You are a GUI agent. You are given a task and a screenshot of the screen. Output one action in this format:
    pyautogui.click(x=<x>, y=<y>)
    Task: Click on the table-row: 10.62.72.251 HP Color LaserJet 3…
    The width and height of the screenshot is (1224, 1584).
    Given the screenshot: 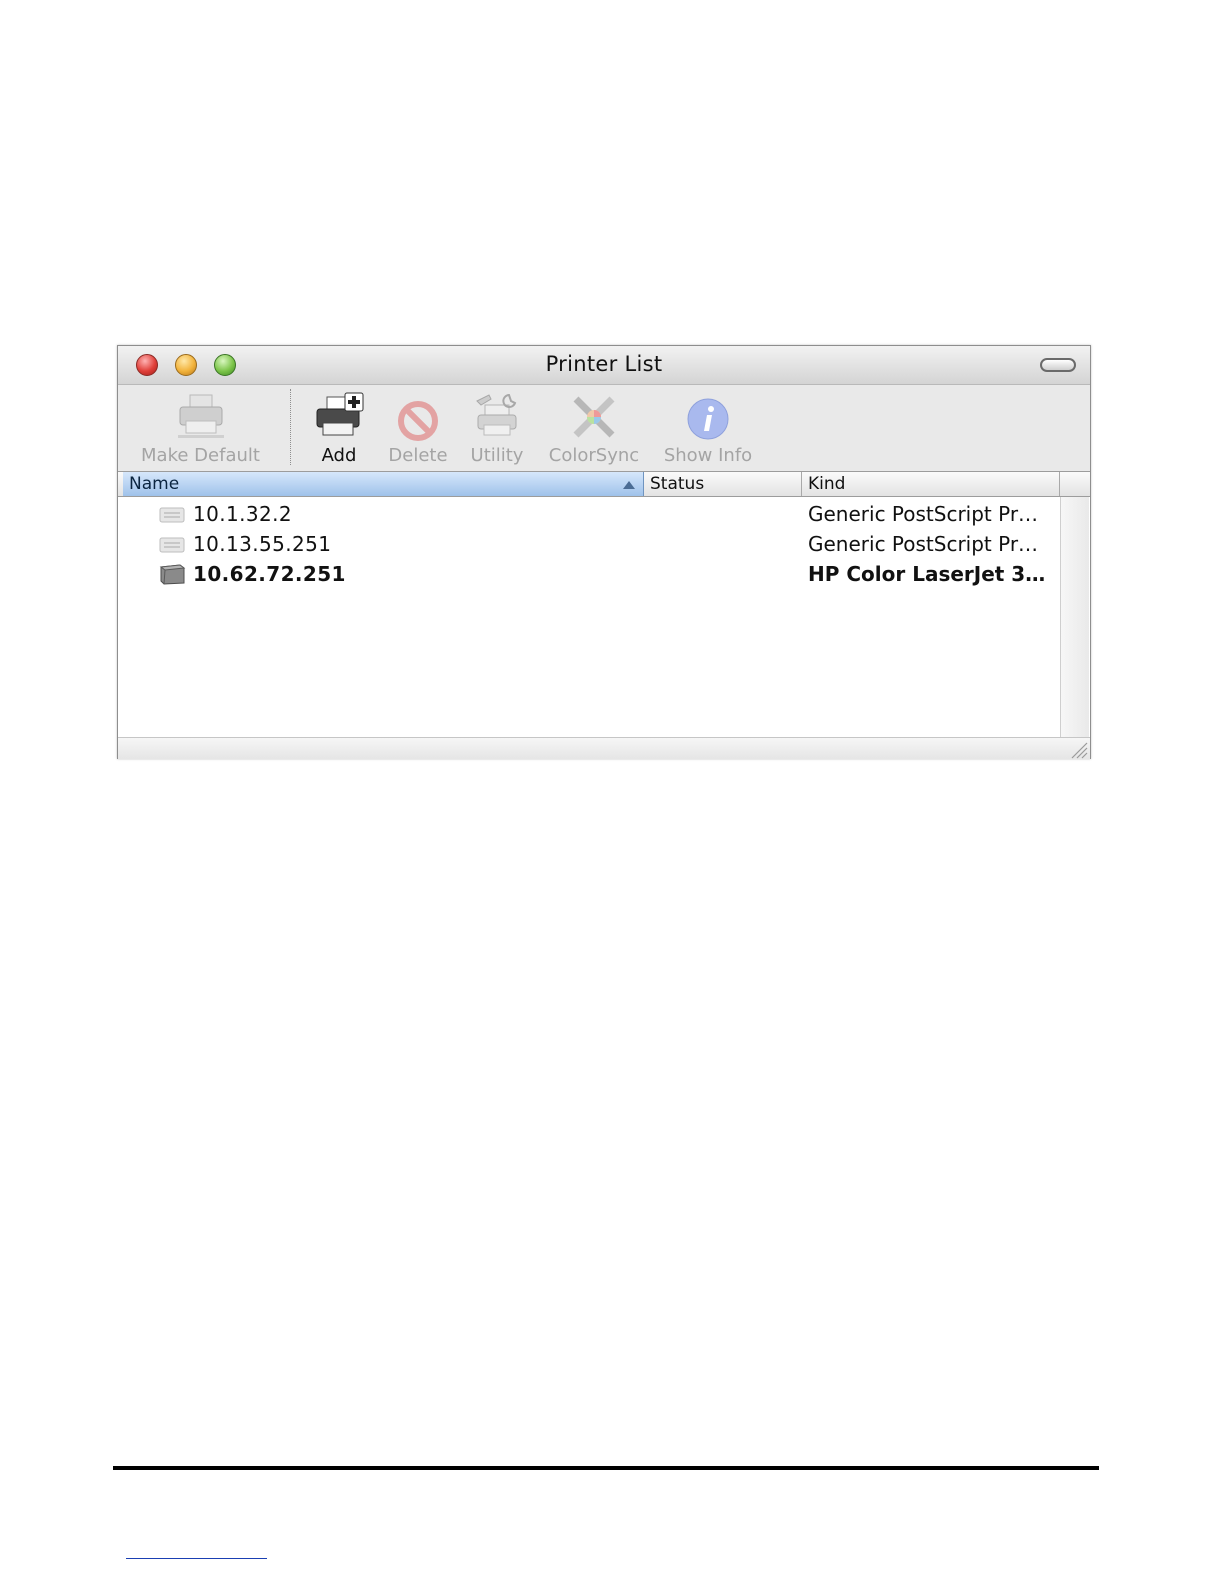 What is the action you would take?
    pyautogui.click(x=589, y=574)
    